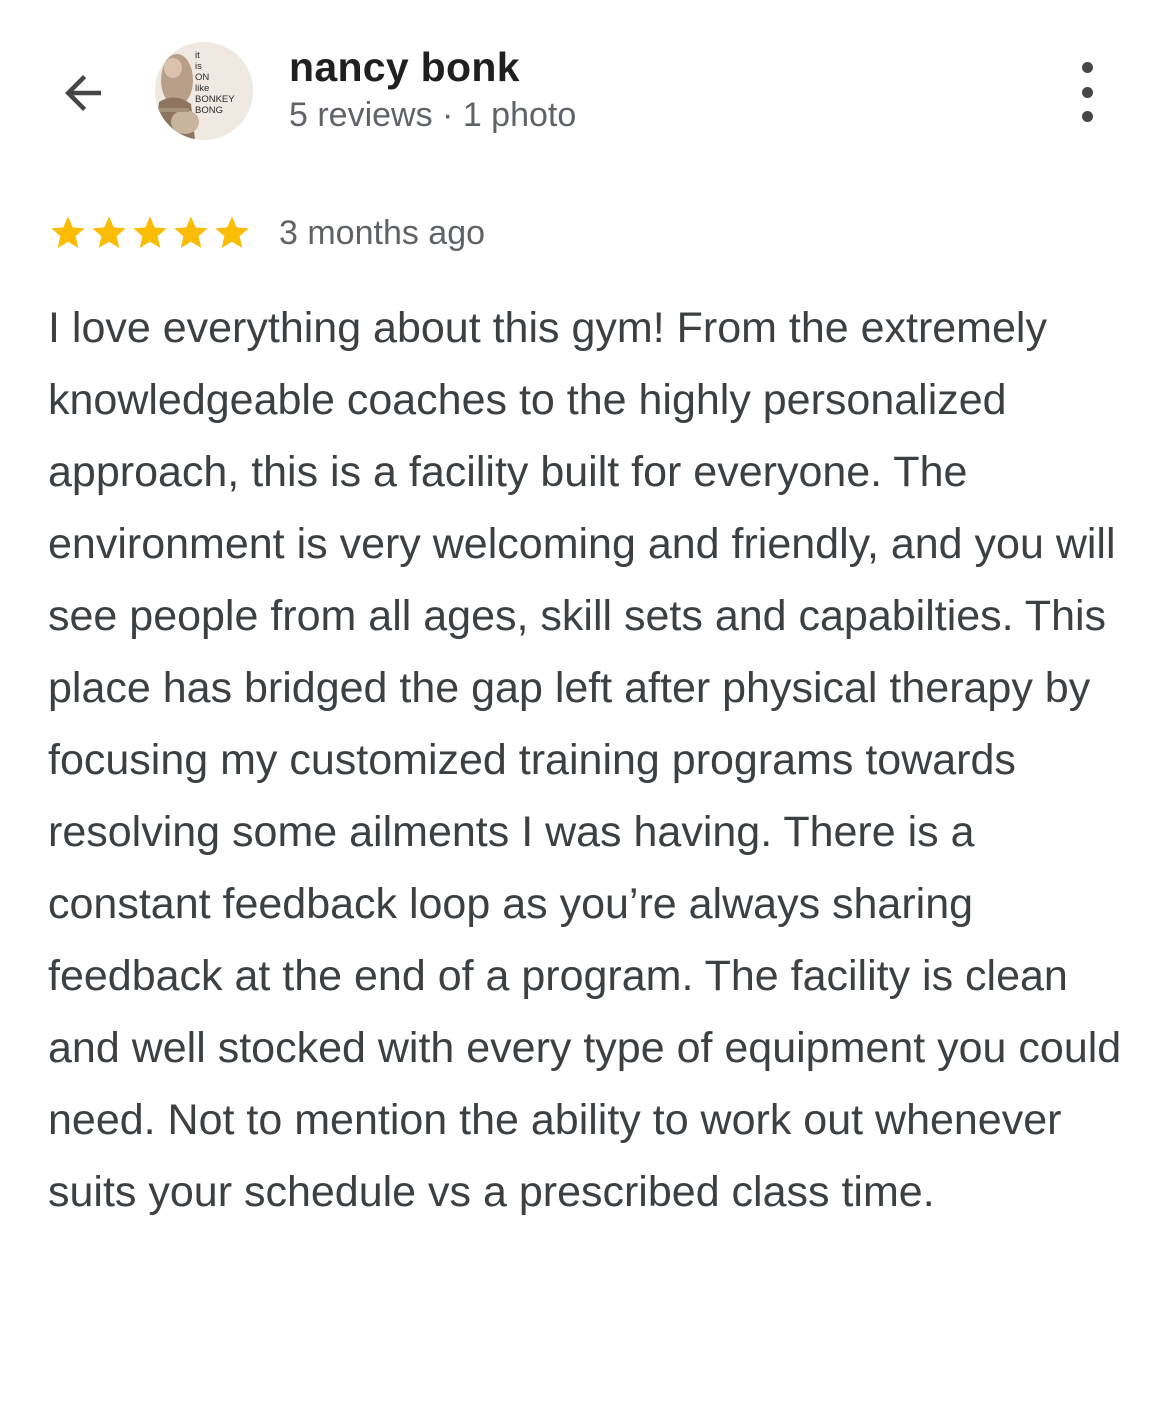 This screenshot has width=1170, height=1403. Describe the element at coordinates (266, 233) in the screenshot. I see `rating-row: 3 months ago` at that location.